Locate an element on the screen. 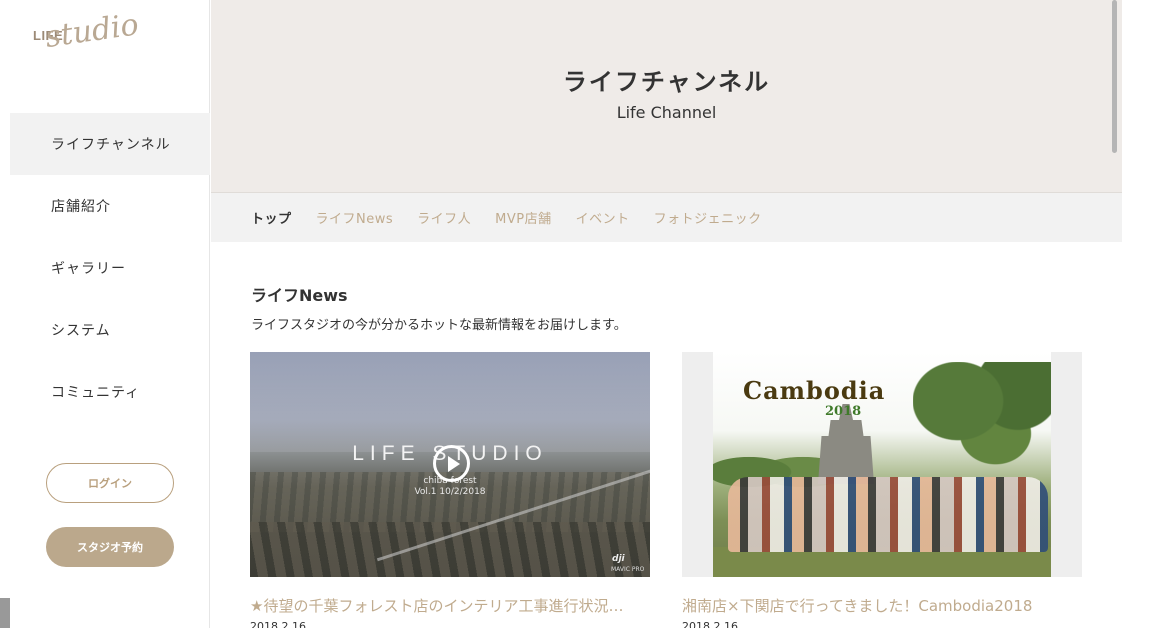 This screenshot has width=1160, height=628. play-triangle is located at coordinates (453, 463).